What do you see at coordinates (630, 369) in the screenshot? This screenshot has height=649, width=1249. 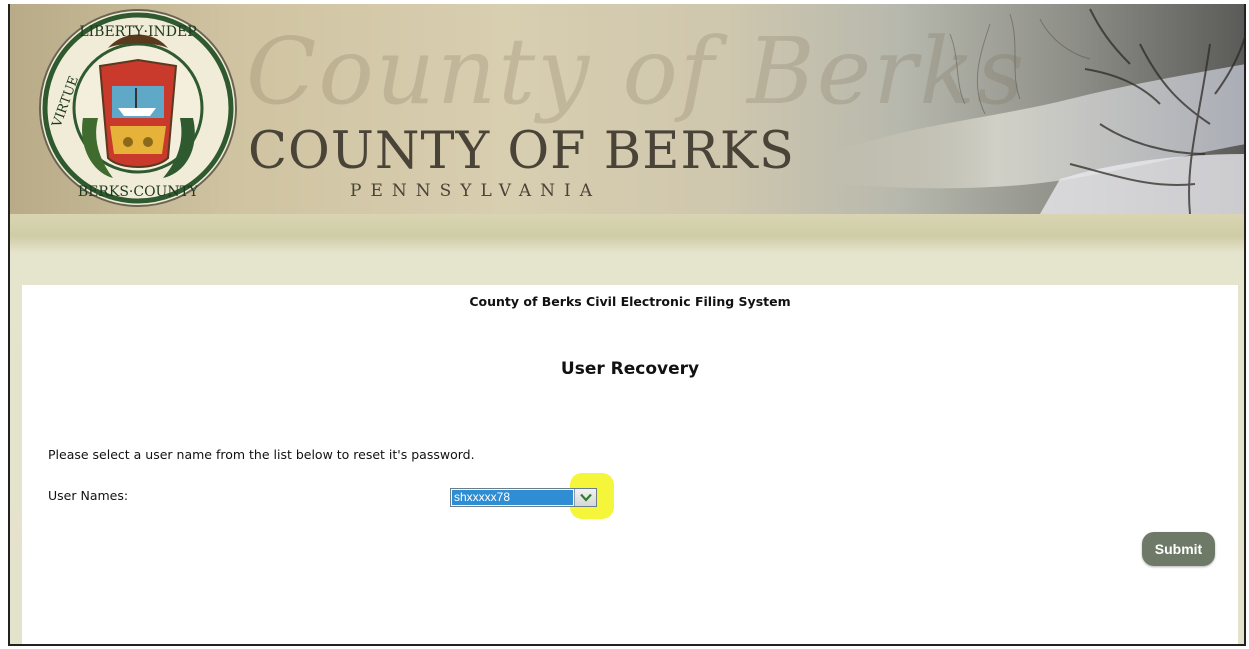 I see `page-title: User Recovery` at bounding box center [630, 369].